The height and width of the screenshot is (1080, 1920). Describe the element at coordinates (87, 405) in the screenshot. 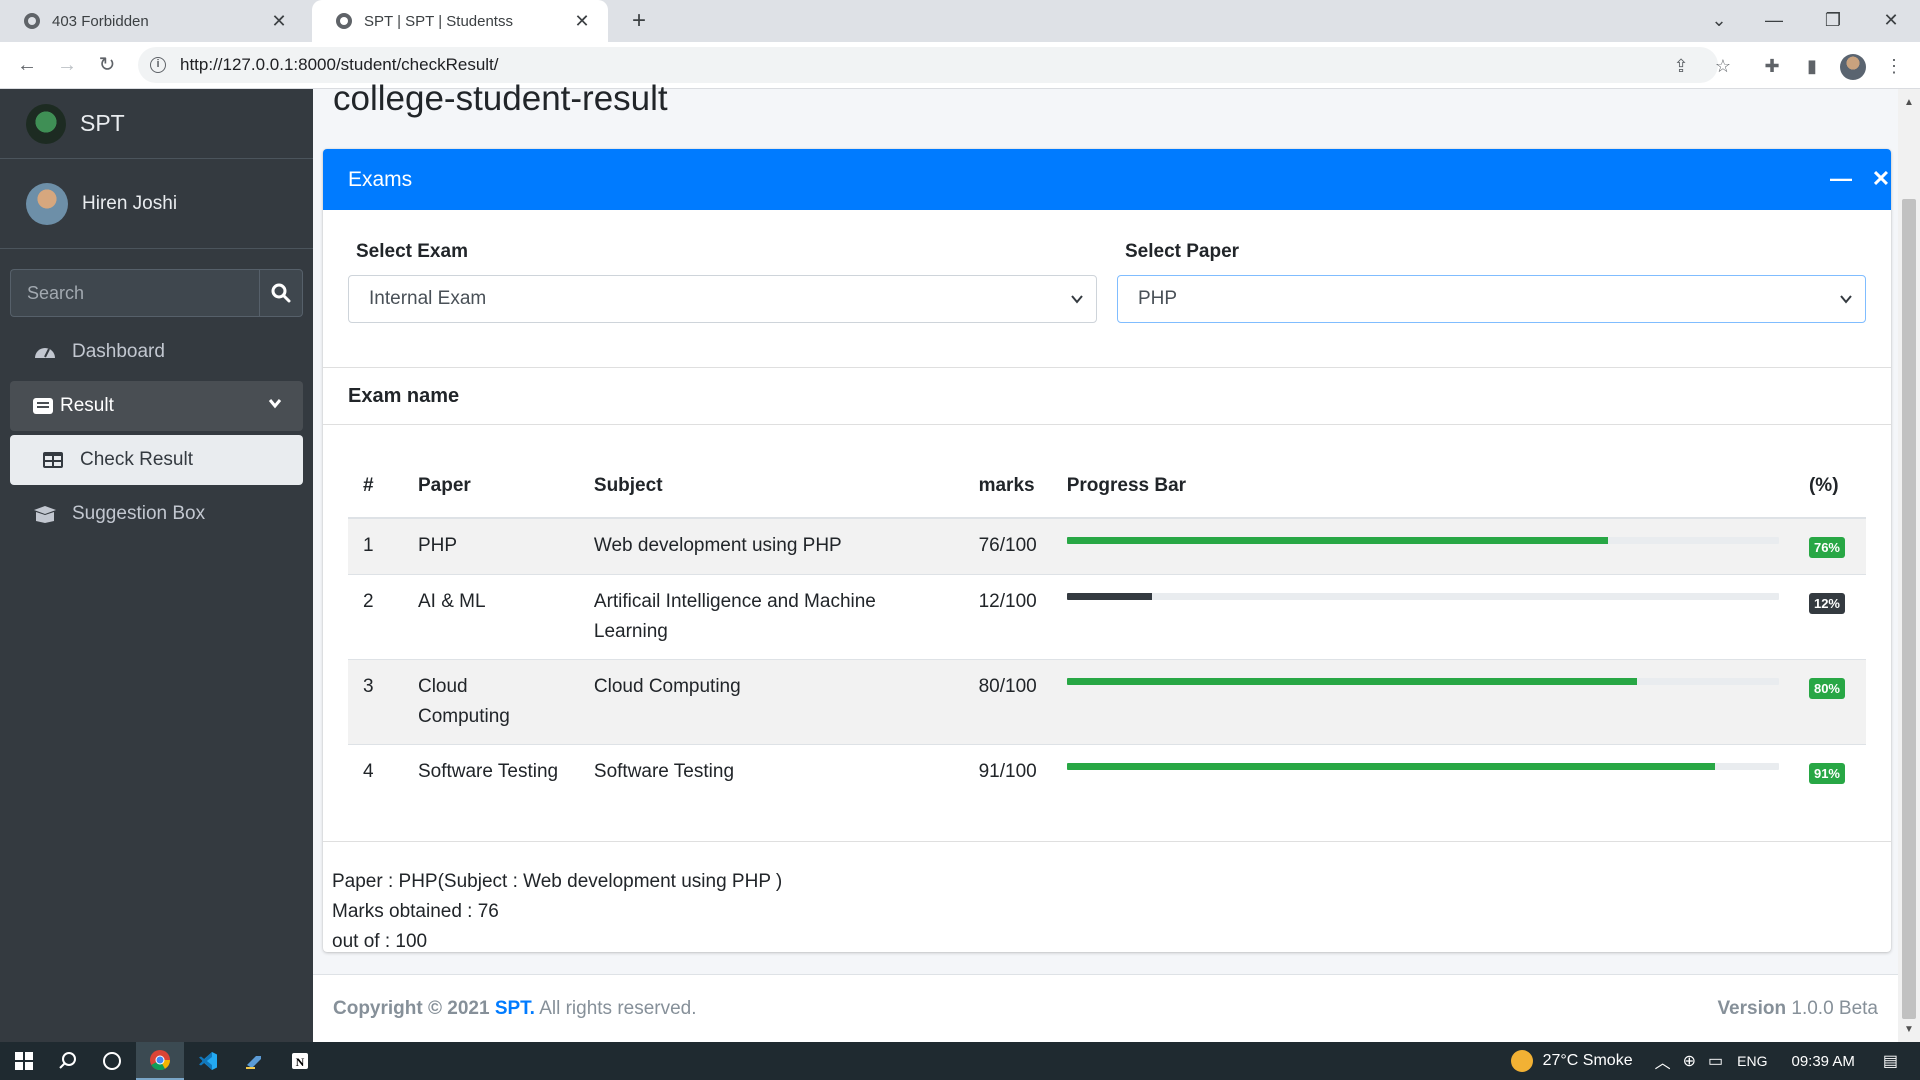

I see `sidebar-item-label: Result` at that location.